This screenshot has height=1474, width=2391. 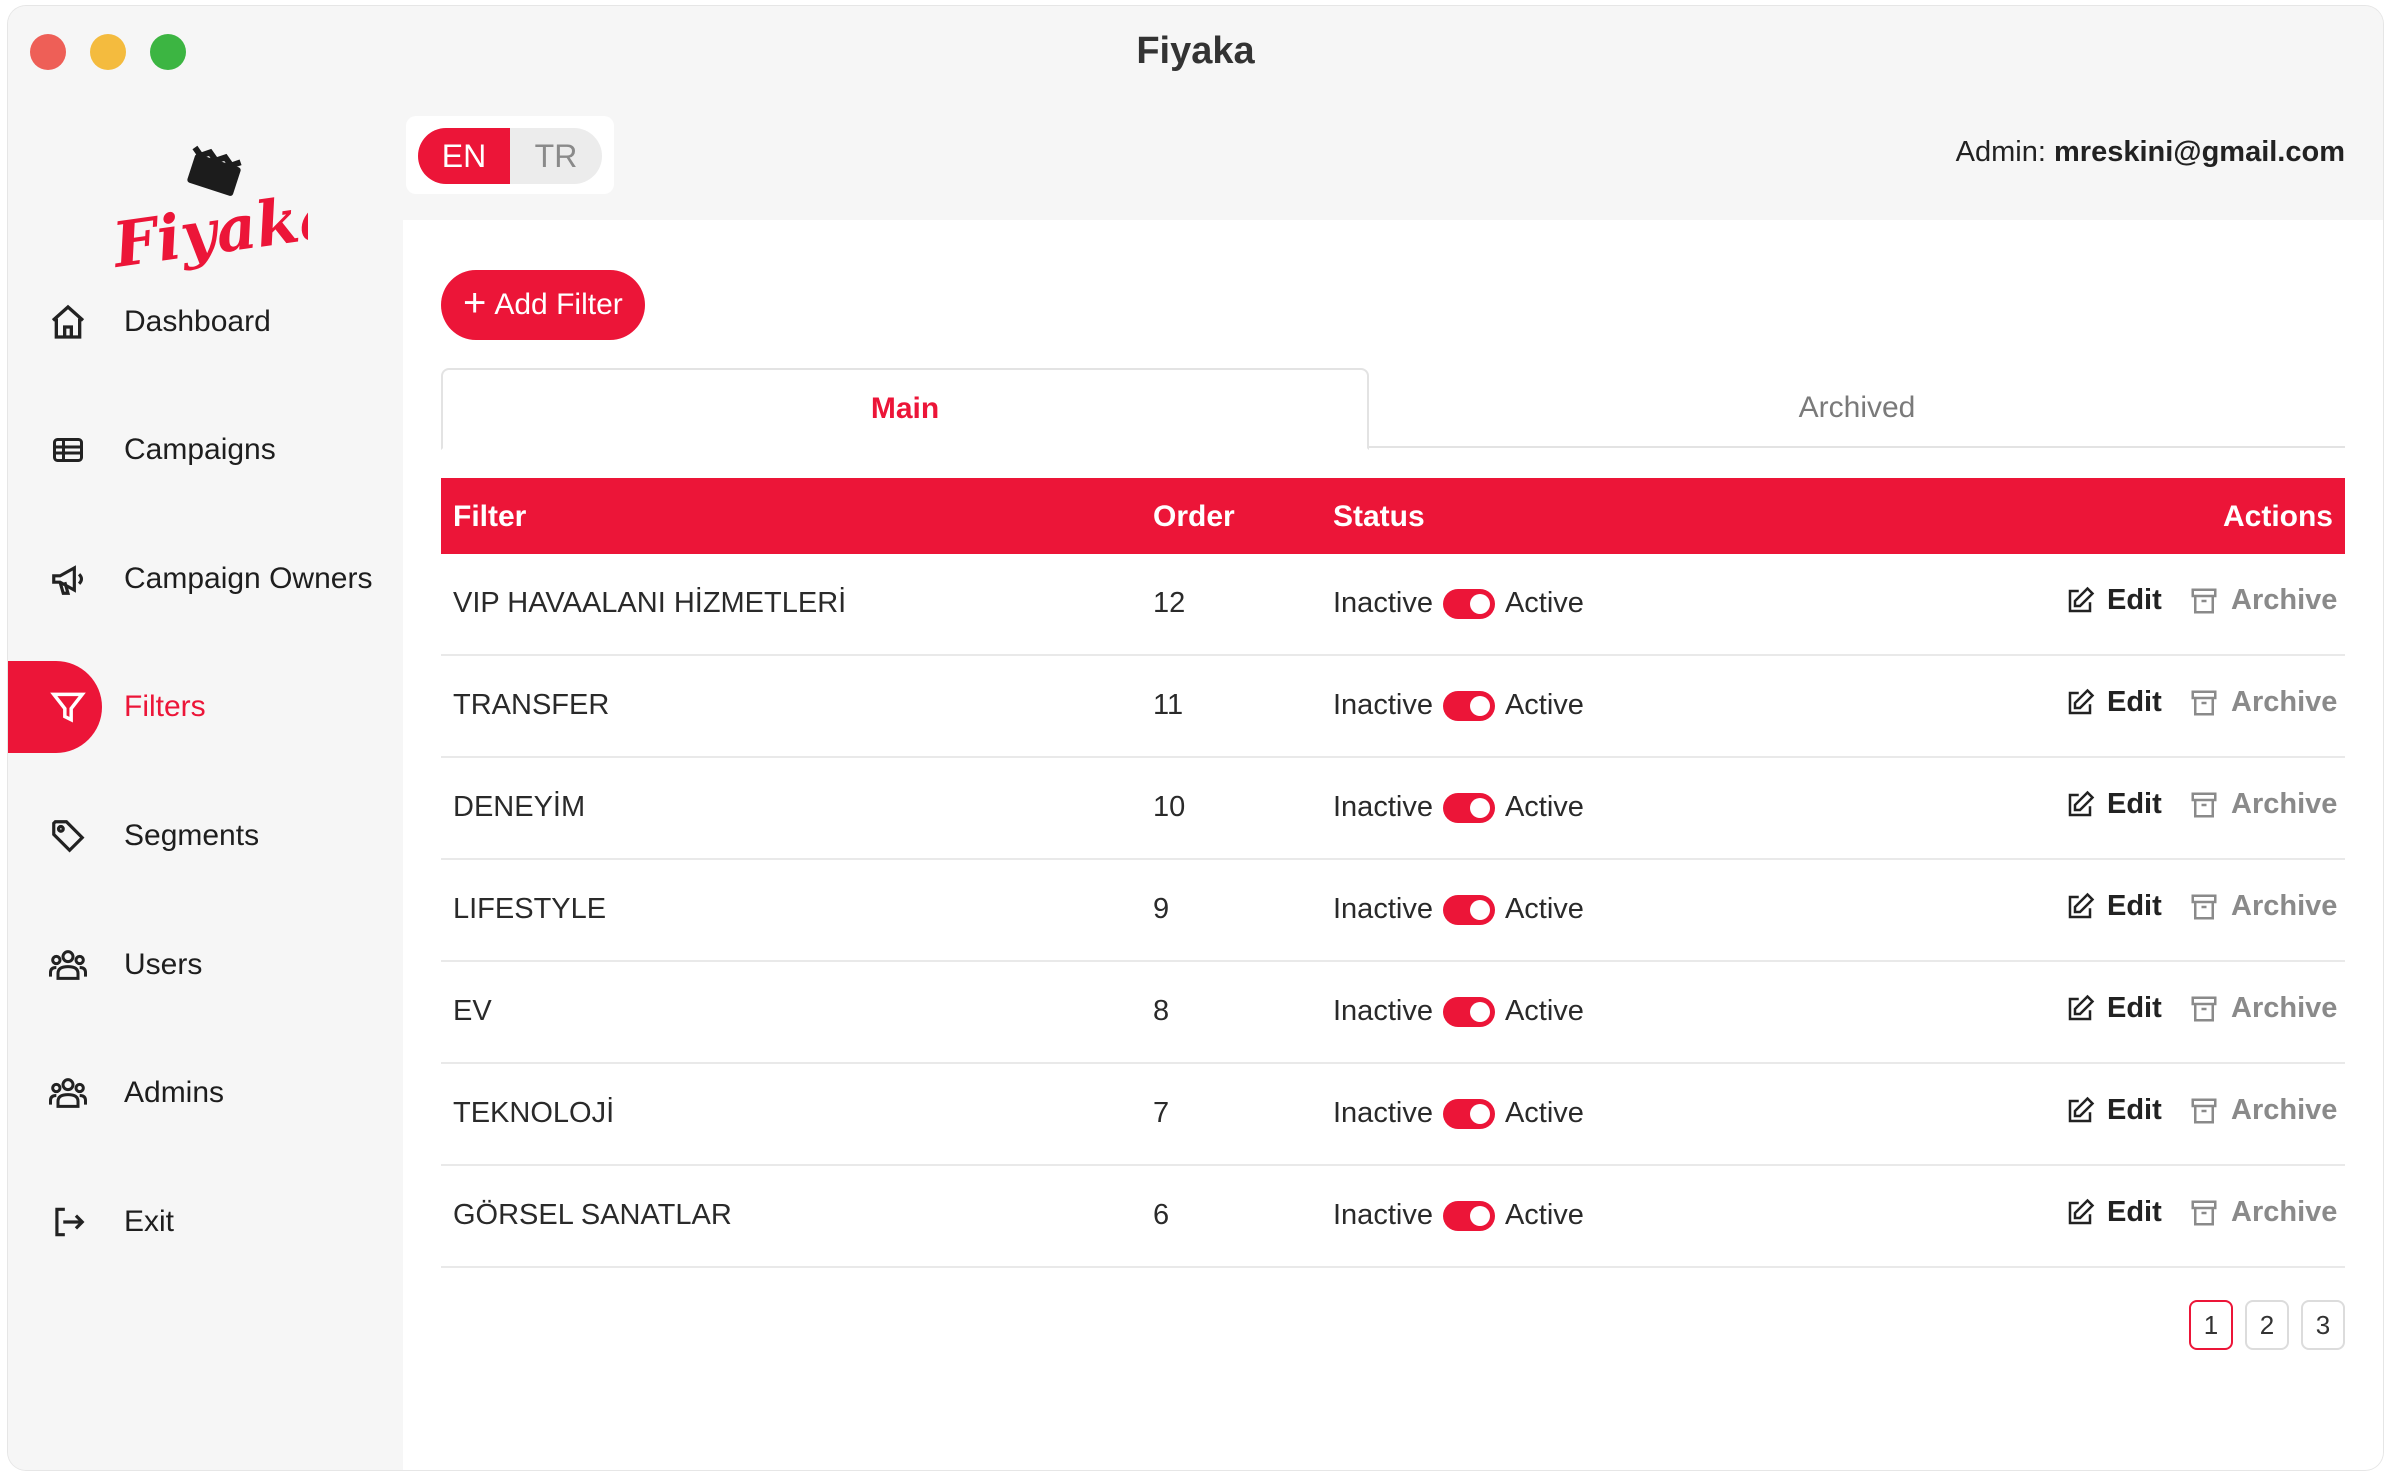 I want to click on sidebar-item-campaign-owners: Campaign Owners, so click(x=205, y=579).